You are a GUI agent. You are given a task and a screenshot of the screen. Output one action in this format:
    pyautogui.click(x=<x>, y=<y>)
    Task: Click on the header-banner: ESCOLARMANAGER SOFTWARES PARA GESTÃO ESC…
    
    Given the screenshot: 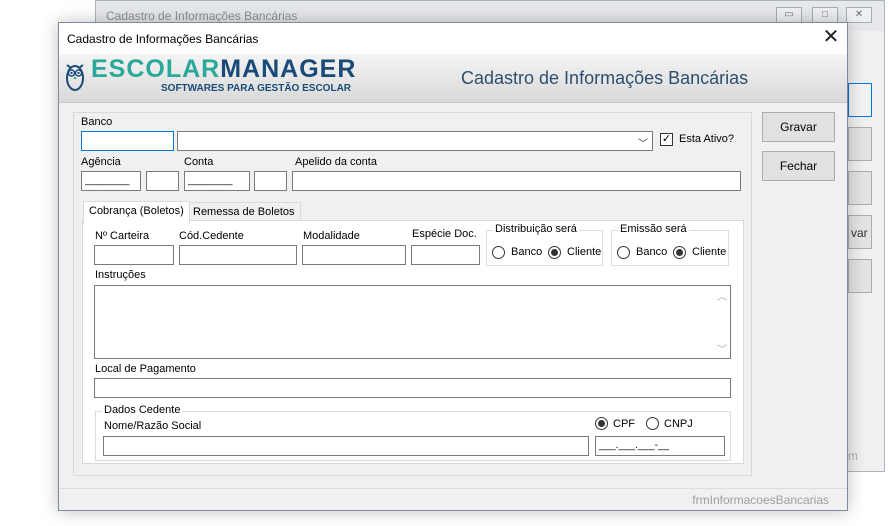 What is the action you would take?
    pyautogui.click(x=453, y=78)
    